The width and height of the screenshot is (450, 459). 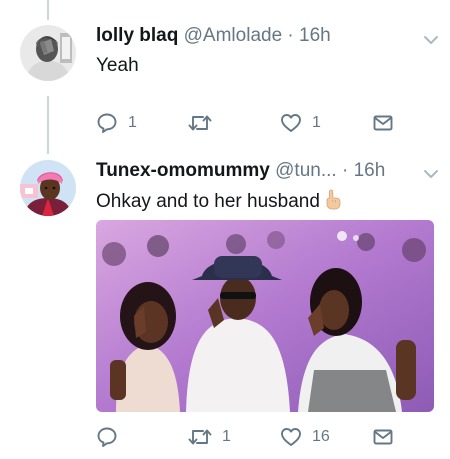 I want to click on retweet-button: 1, so click(x=209, y=437).